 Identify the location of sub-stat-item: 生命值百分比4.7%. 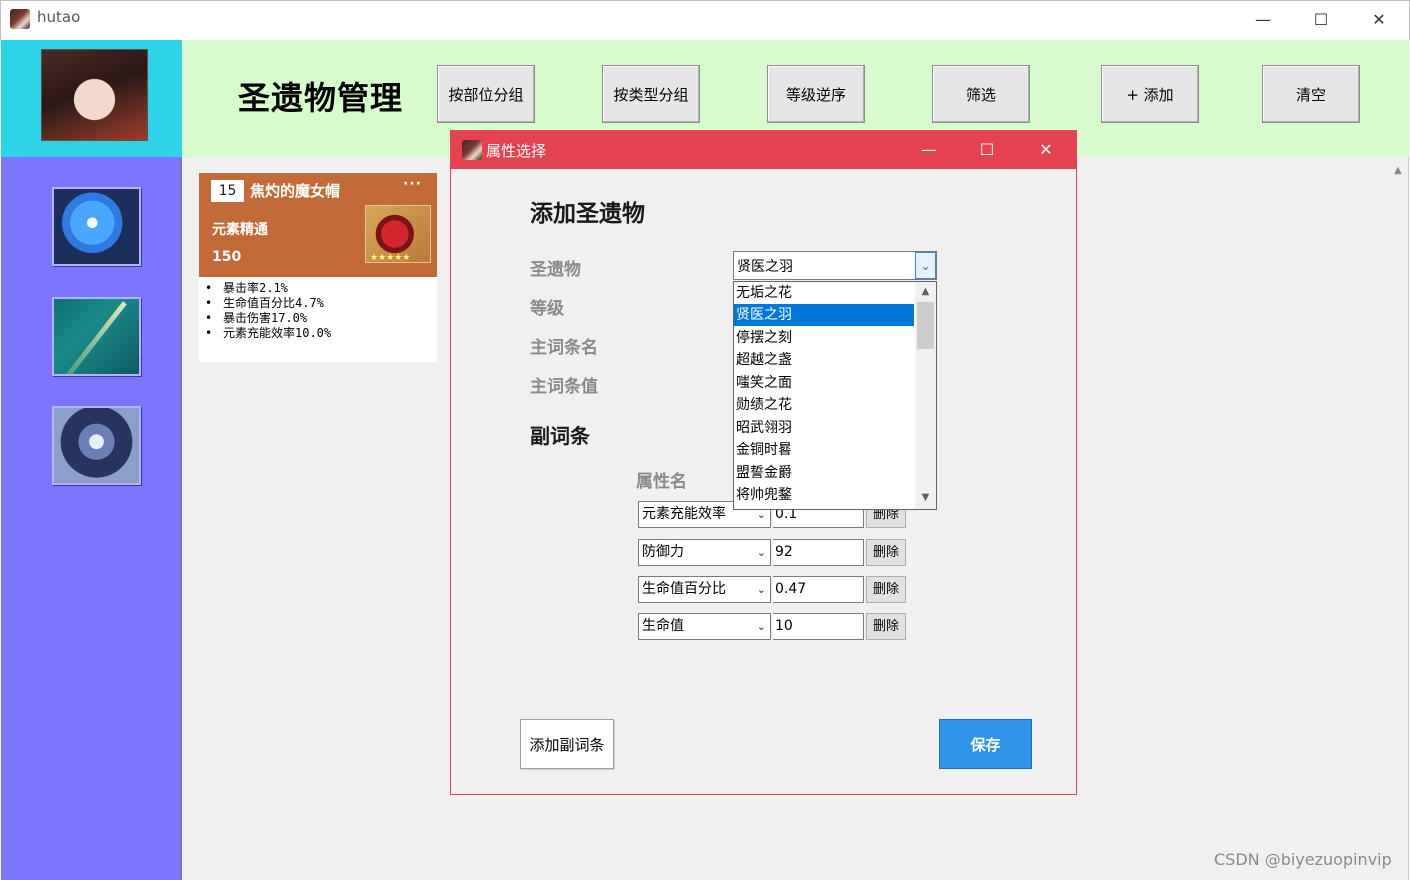
(268, 303).